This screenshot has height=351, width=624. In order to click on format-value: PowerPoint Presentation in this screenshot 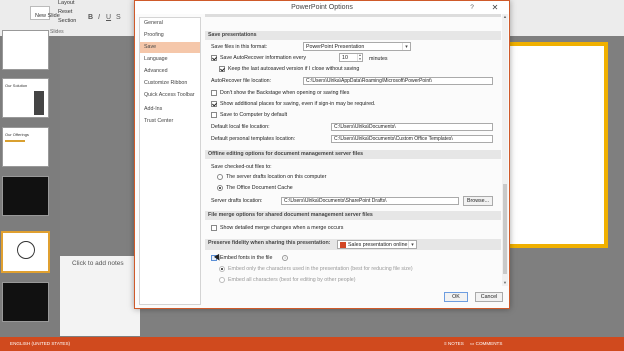, I will do `click(335, 47)`.